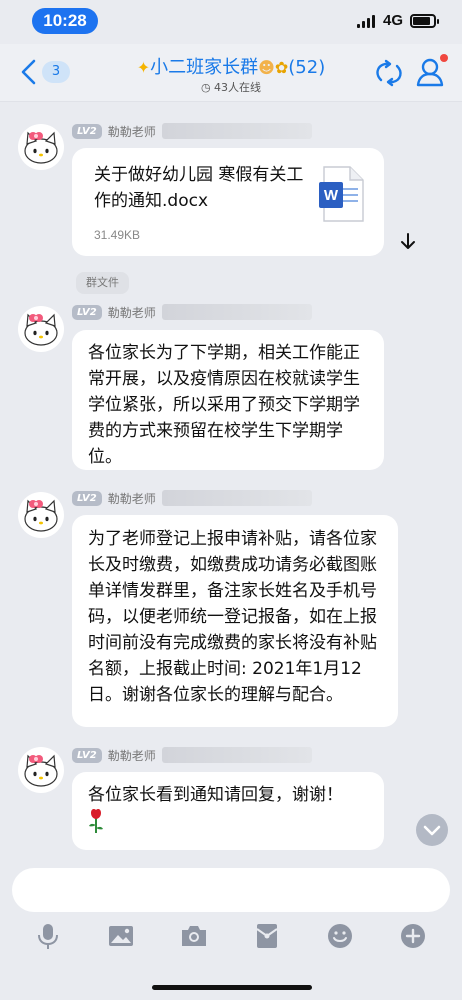 Image resolution: width=462 pixels, height=1000 pixels. What do you see at coordinates (238, 87) in the screenshot?
I see `online-count: 43人在线` at bounding box center [238, 87].